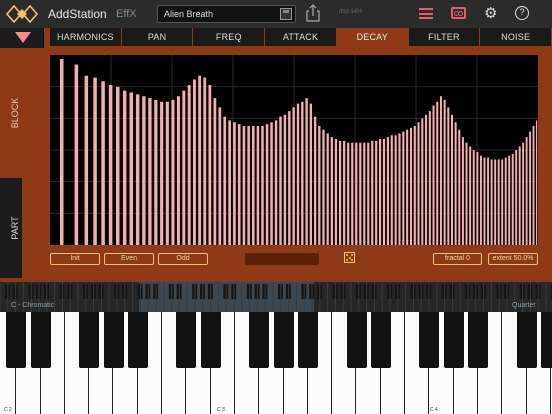 This screenshot has width=552, height=414. What do you see at coordinates (75, 259) in the screenshot?
I see `init-button: Init` at bounding box center [75, 259].